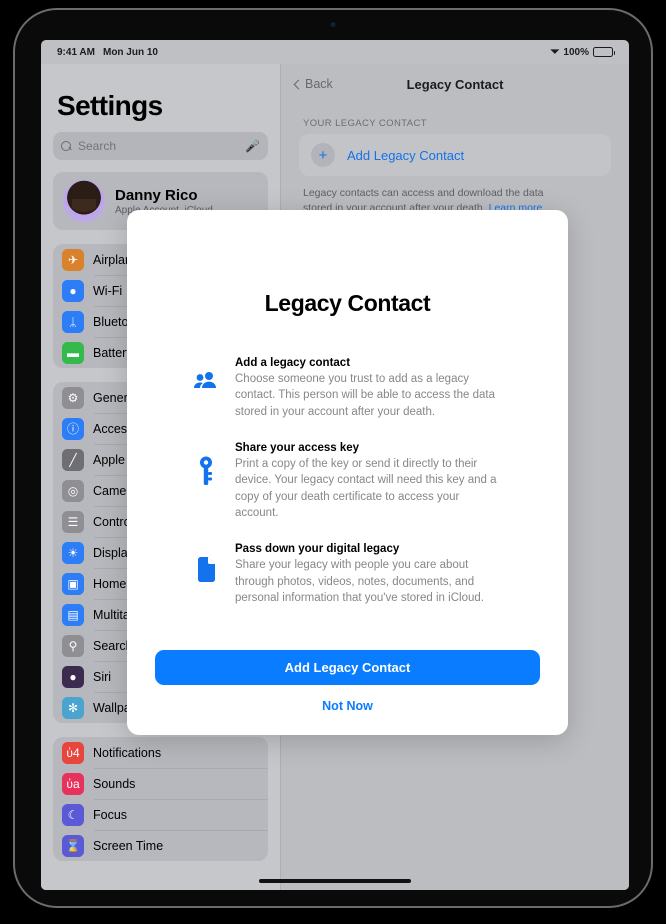 This screenshot has width=666, height=924. What do you see at coordinates (73, 352) in the screenshot?
I see `battery-icon: ▬` at bounding box center [73, 352].